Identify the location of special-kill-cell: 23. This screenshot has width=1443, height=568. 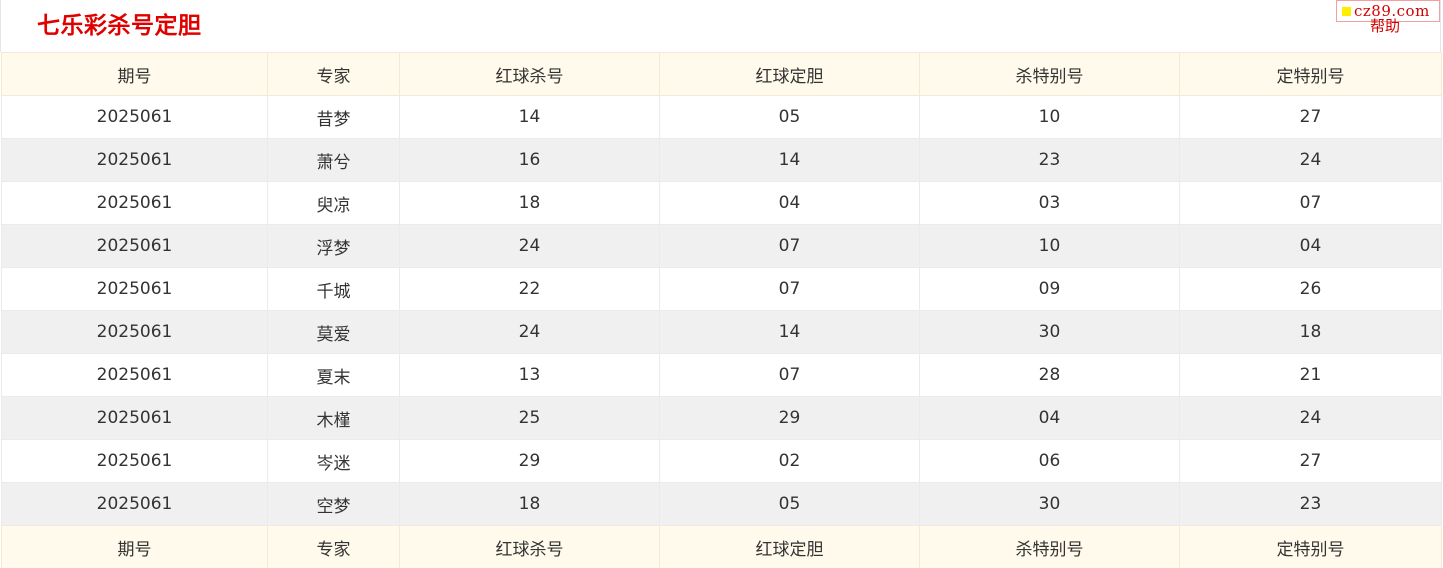
(1049, 160).